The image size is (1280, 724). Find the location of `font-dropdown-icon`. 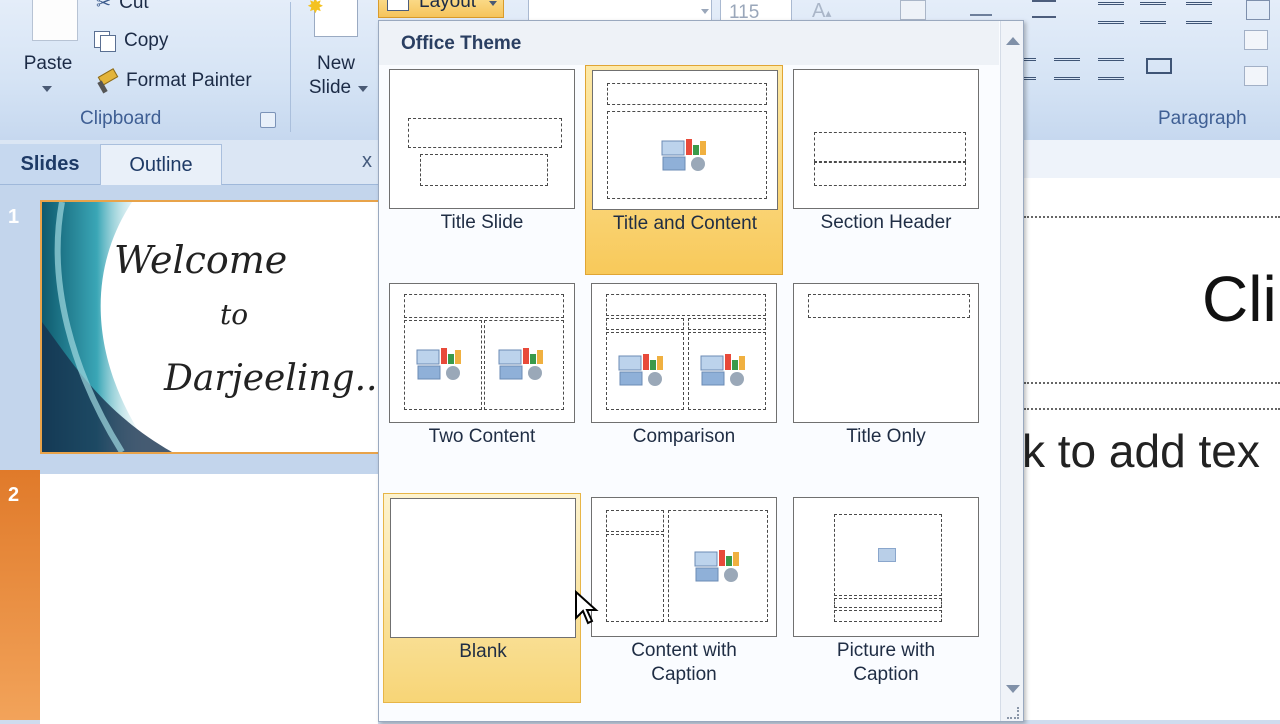

font-dropdown-icon is located at coordinates (705, 11).